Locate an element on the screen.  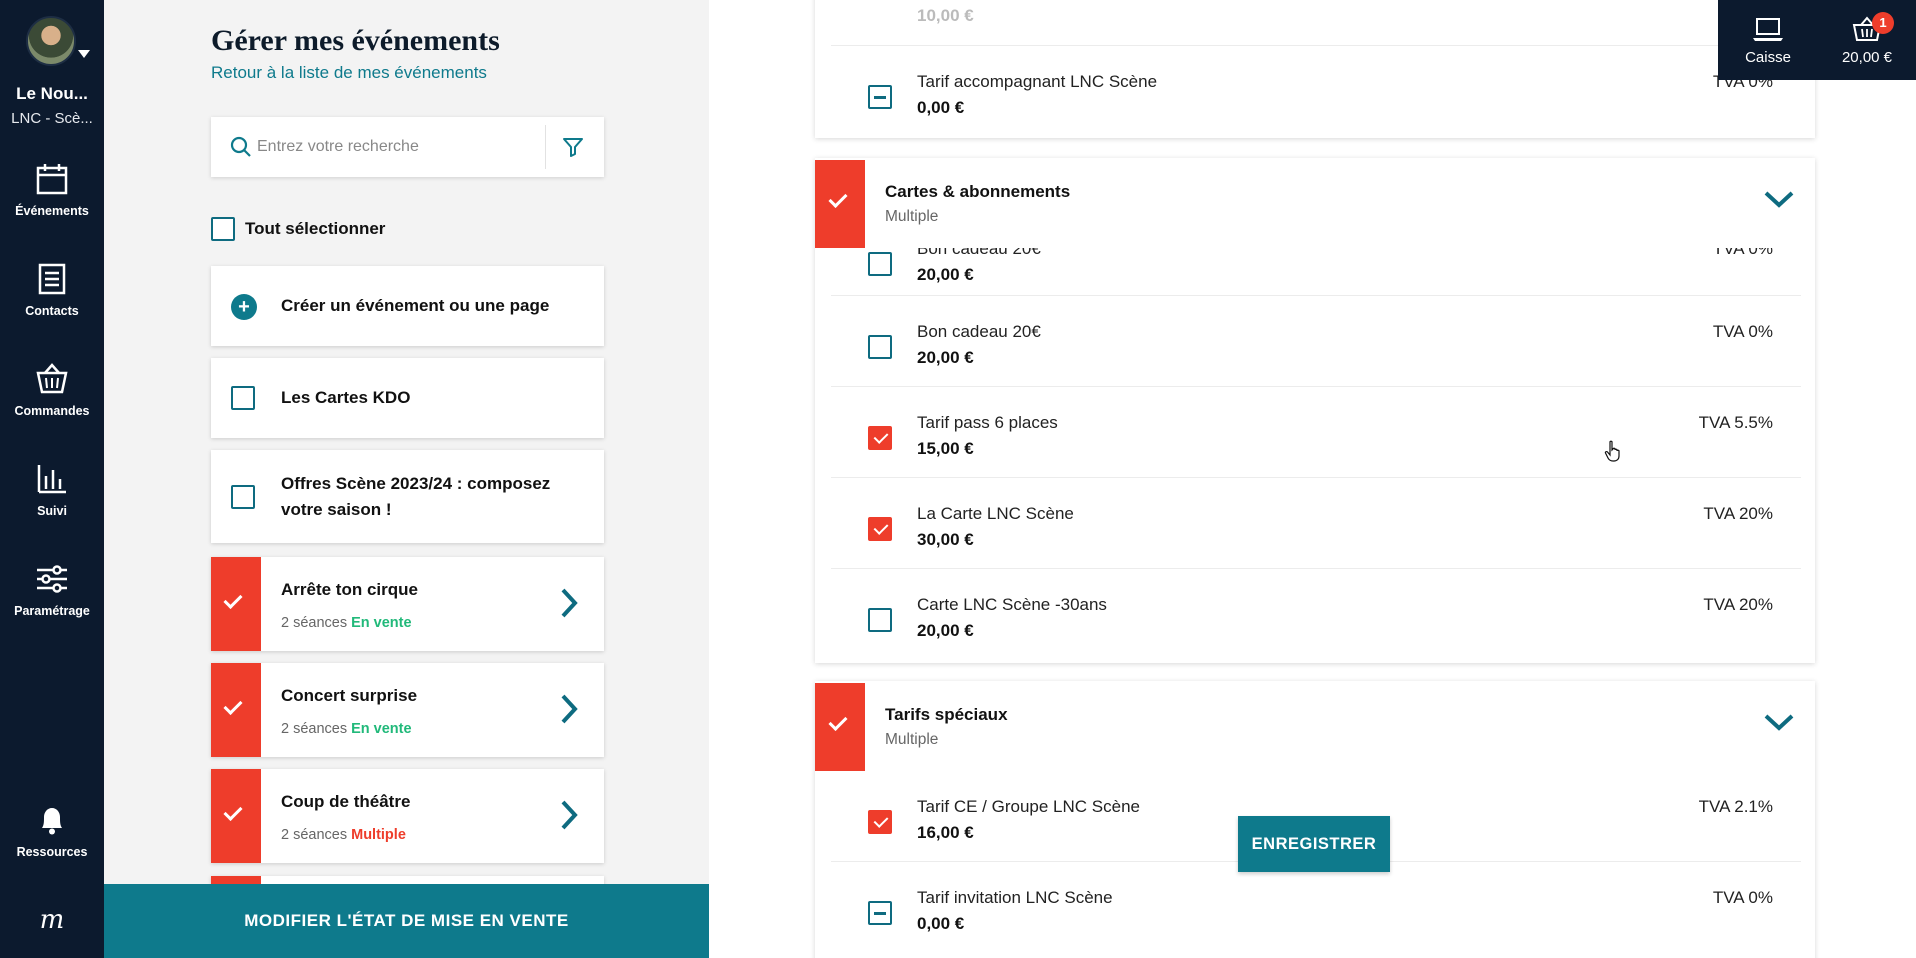
item-title-line1: Offres Scène 2023/24 : composez is located at coordinates (416, 483).